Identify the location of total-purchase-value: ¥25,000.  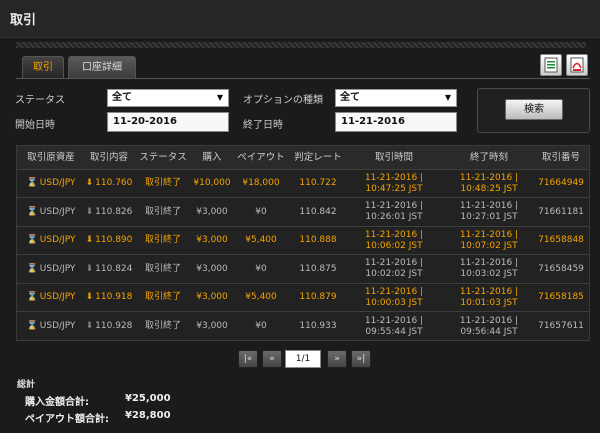
(148, 398).